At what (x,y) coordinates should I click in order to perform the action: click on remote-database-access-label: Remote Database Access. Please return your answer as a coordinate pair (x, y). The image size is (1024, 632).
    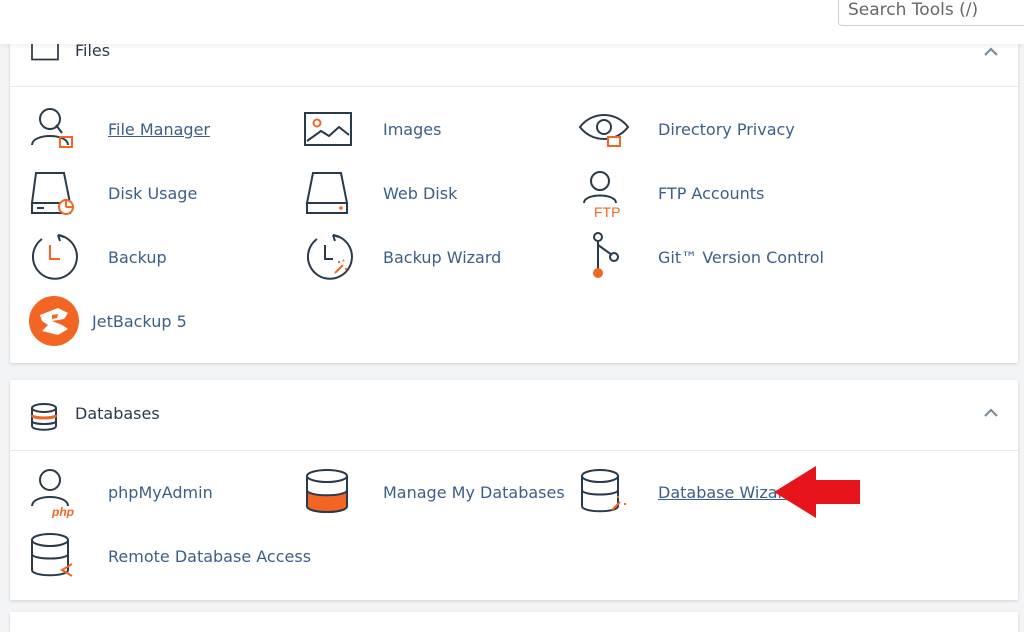
    Looking at the image, I should click on (209, 556).